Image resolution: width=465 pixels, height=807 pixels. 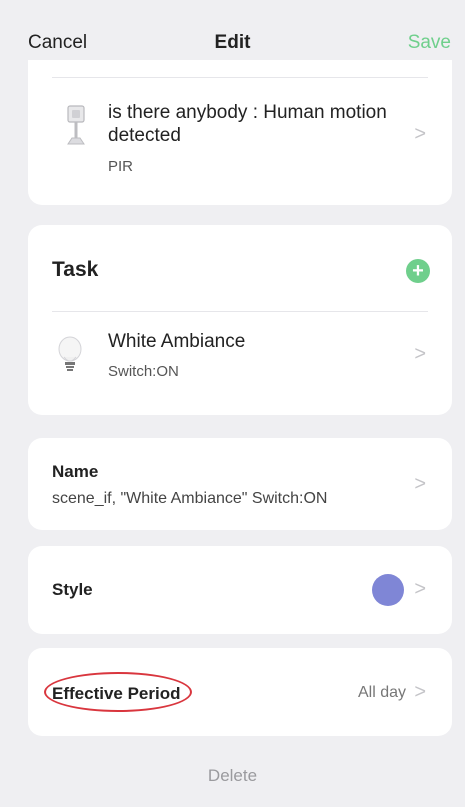 I want to click on effective-period-value: All day, so click(x=381, y=692).